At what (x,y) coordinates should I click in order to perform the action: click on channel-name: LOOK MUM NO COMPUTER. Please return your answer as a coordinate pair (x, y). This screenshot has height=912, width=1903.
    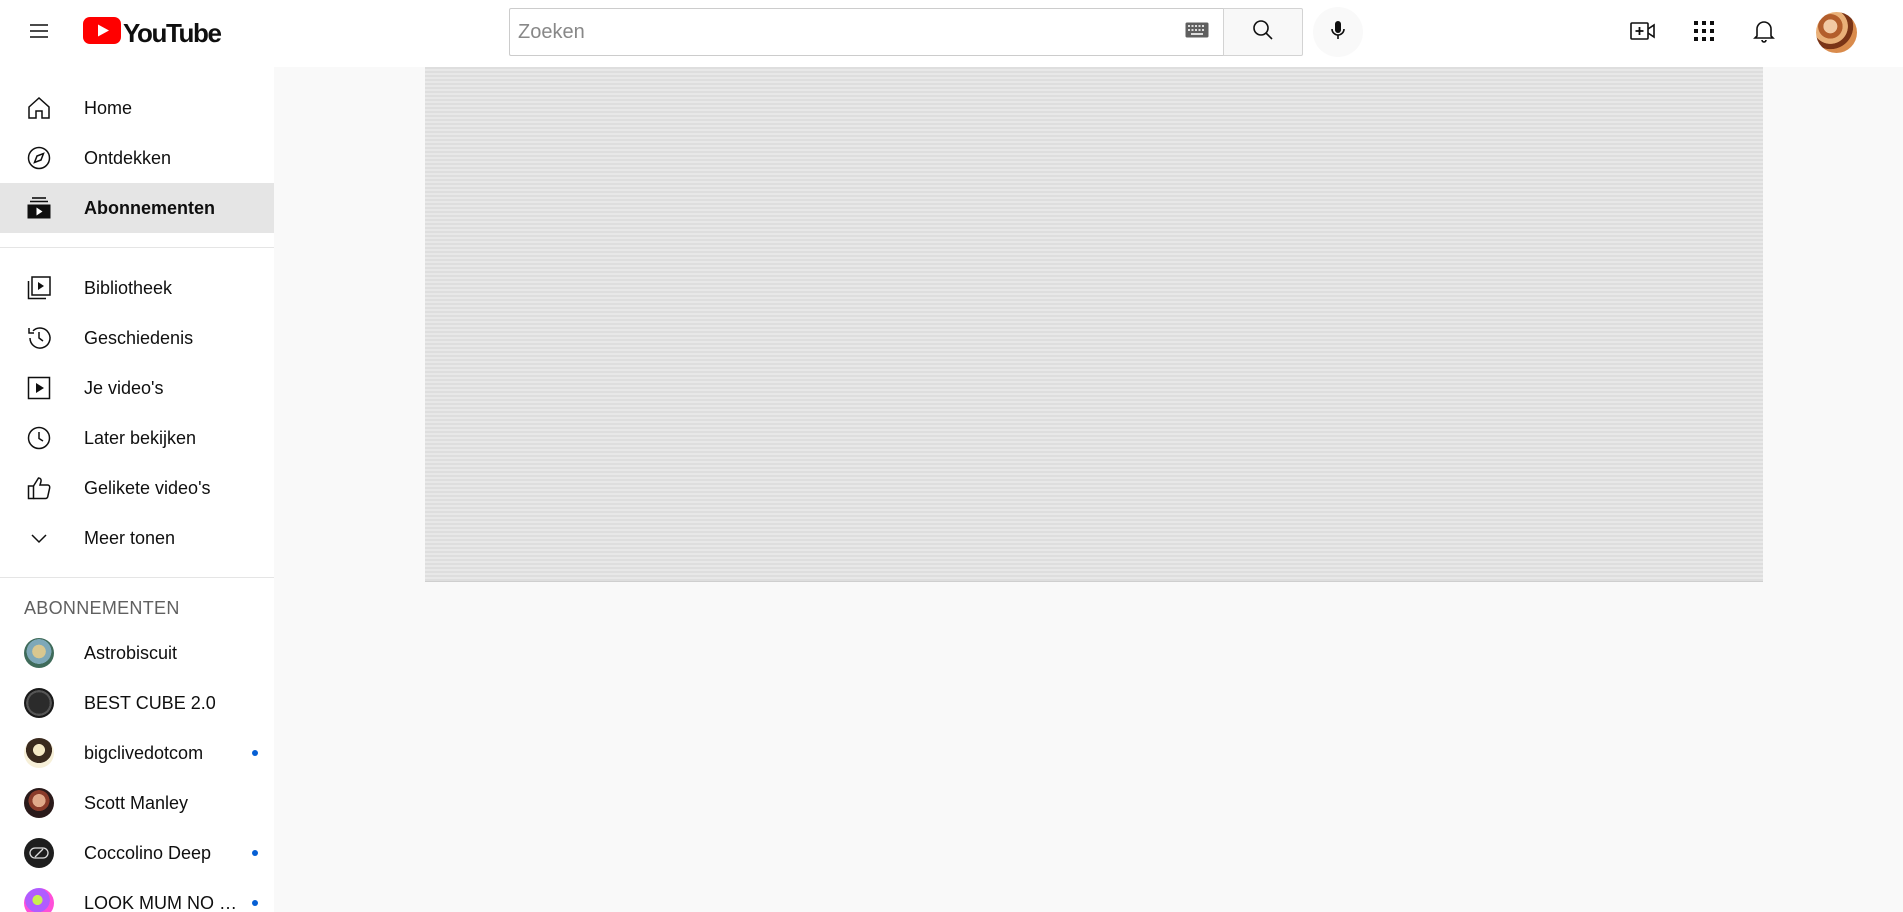
    Looking at the image, I should click on (164, 902).